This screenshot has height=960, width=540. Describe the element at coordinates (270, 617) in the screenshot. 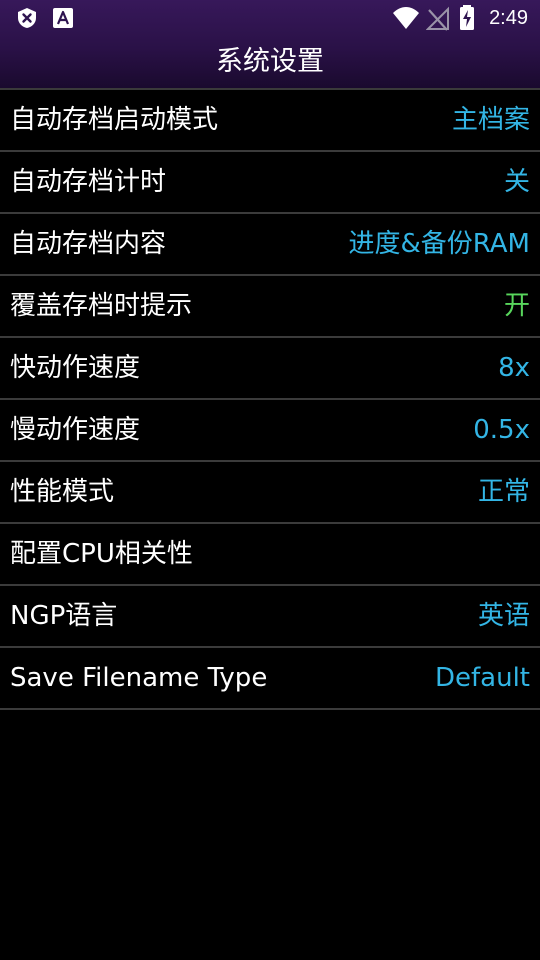

I see `setting-ngp-language: NGP语言 英语` at that location.